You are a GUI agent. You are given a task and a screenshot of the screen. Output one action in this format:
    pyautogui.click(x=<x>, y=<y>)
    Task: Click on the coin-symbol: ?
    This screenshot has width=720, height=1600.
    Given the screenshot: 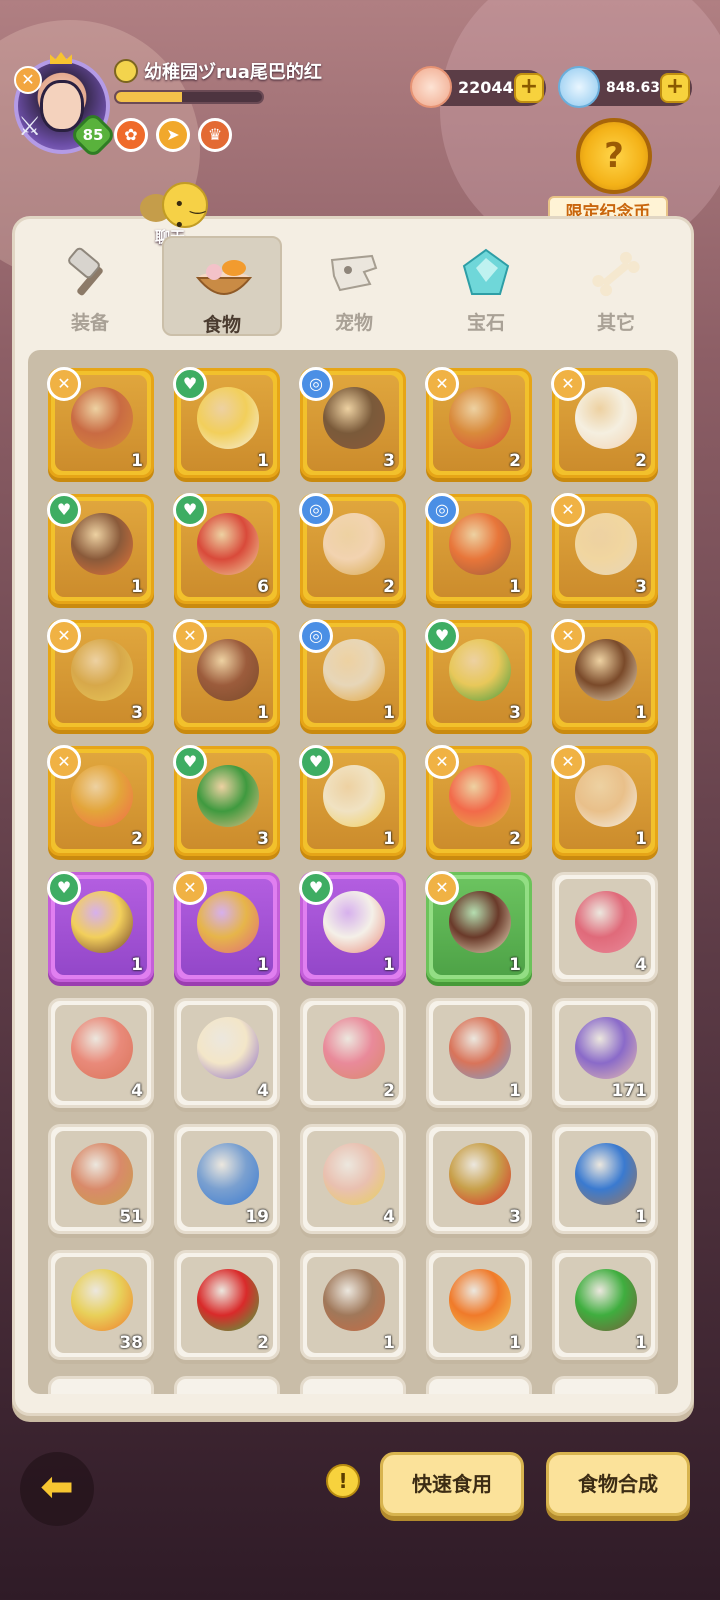 What is the action you would take?
    pyautogui.click(x=614, y=156)
    